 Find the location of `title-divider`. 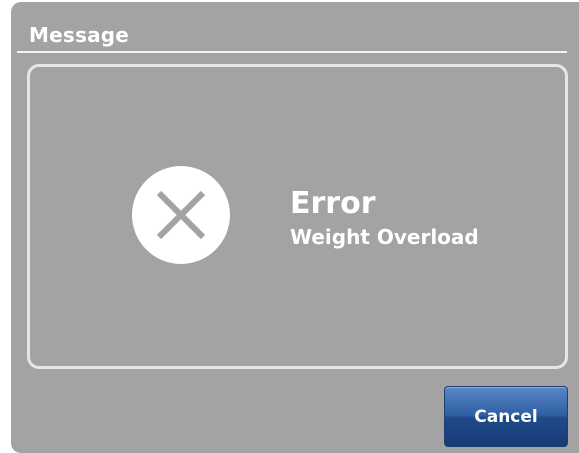

title-divider is located at coordinates (292, 52).